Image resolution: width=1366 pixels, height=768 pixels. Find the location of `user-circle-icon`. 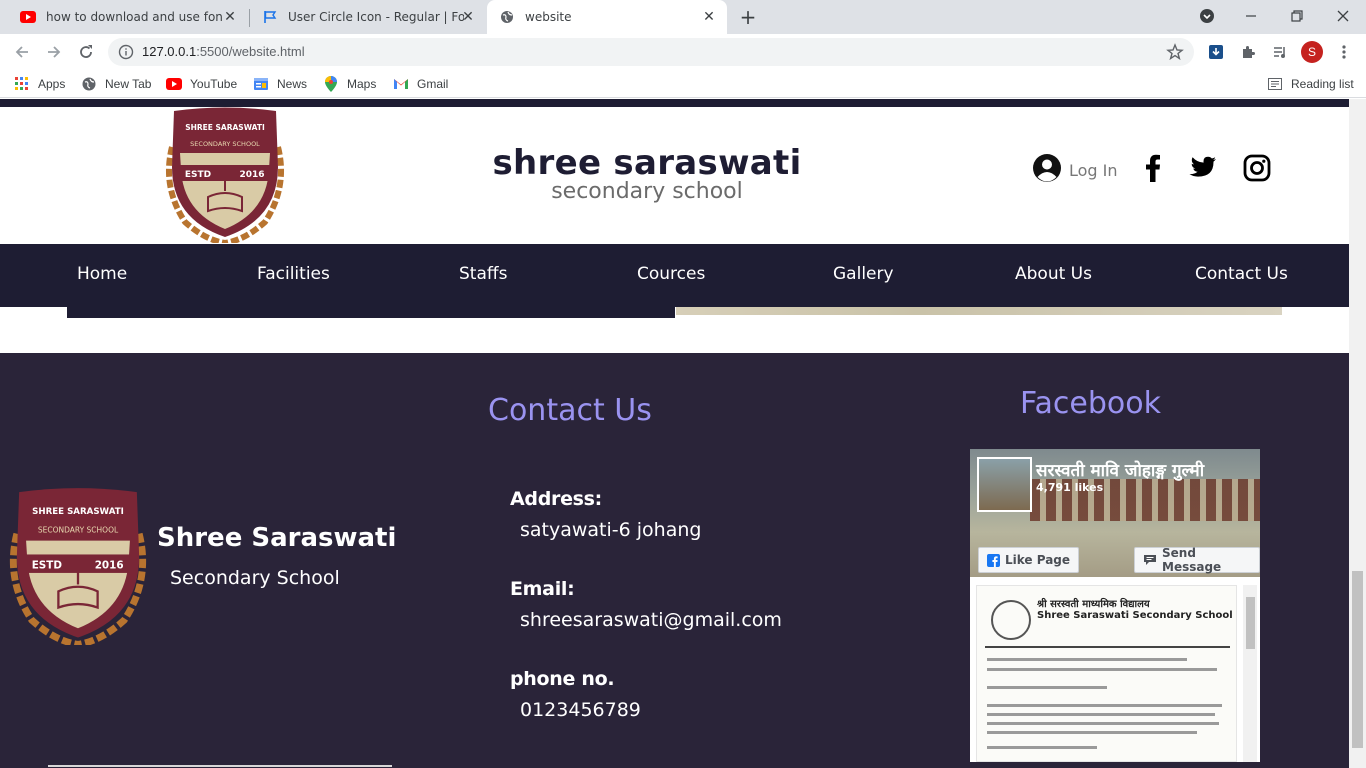

user-circle-icon is located at coordinates (1047, 170).